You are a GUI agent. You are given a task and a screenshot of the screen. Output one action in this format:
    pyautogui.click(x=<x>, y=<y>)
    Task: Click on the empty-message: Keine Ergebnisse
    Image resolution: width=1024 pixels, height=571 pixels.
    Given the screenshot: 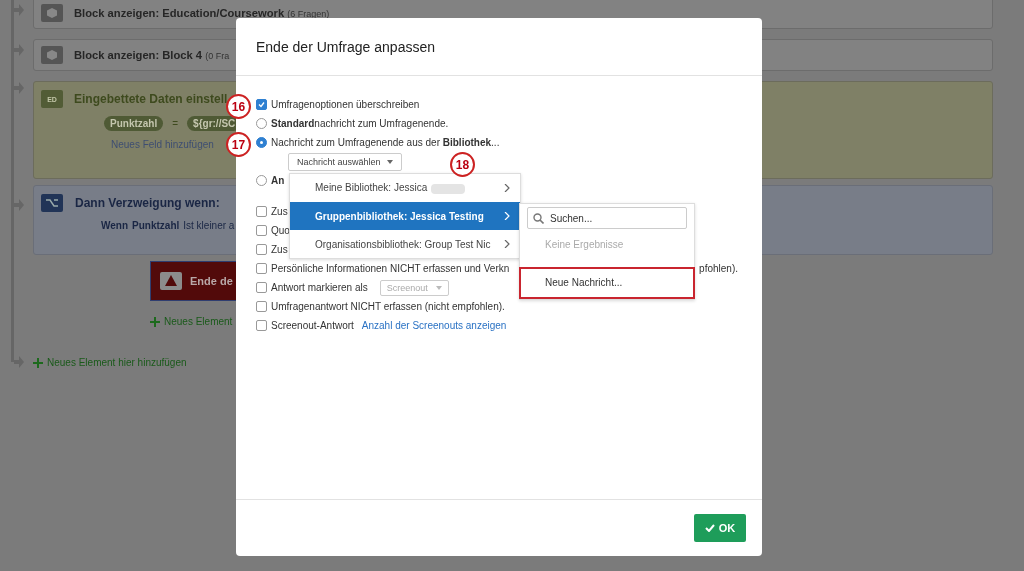 What is the action you would take?
    pyautogui.click(x=584, y=245)
    